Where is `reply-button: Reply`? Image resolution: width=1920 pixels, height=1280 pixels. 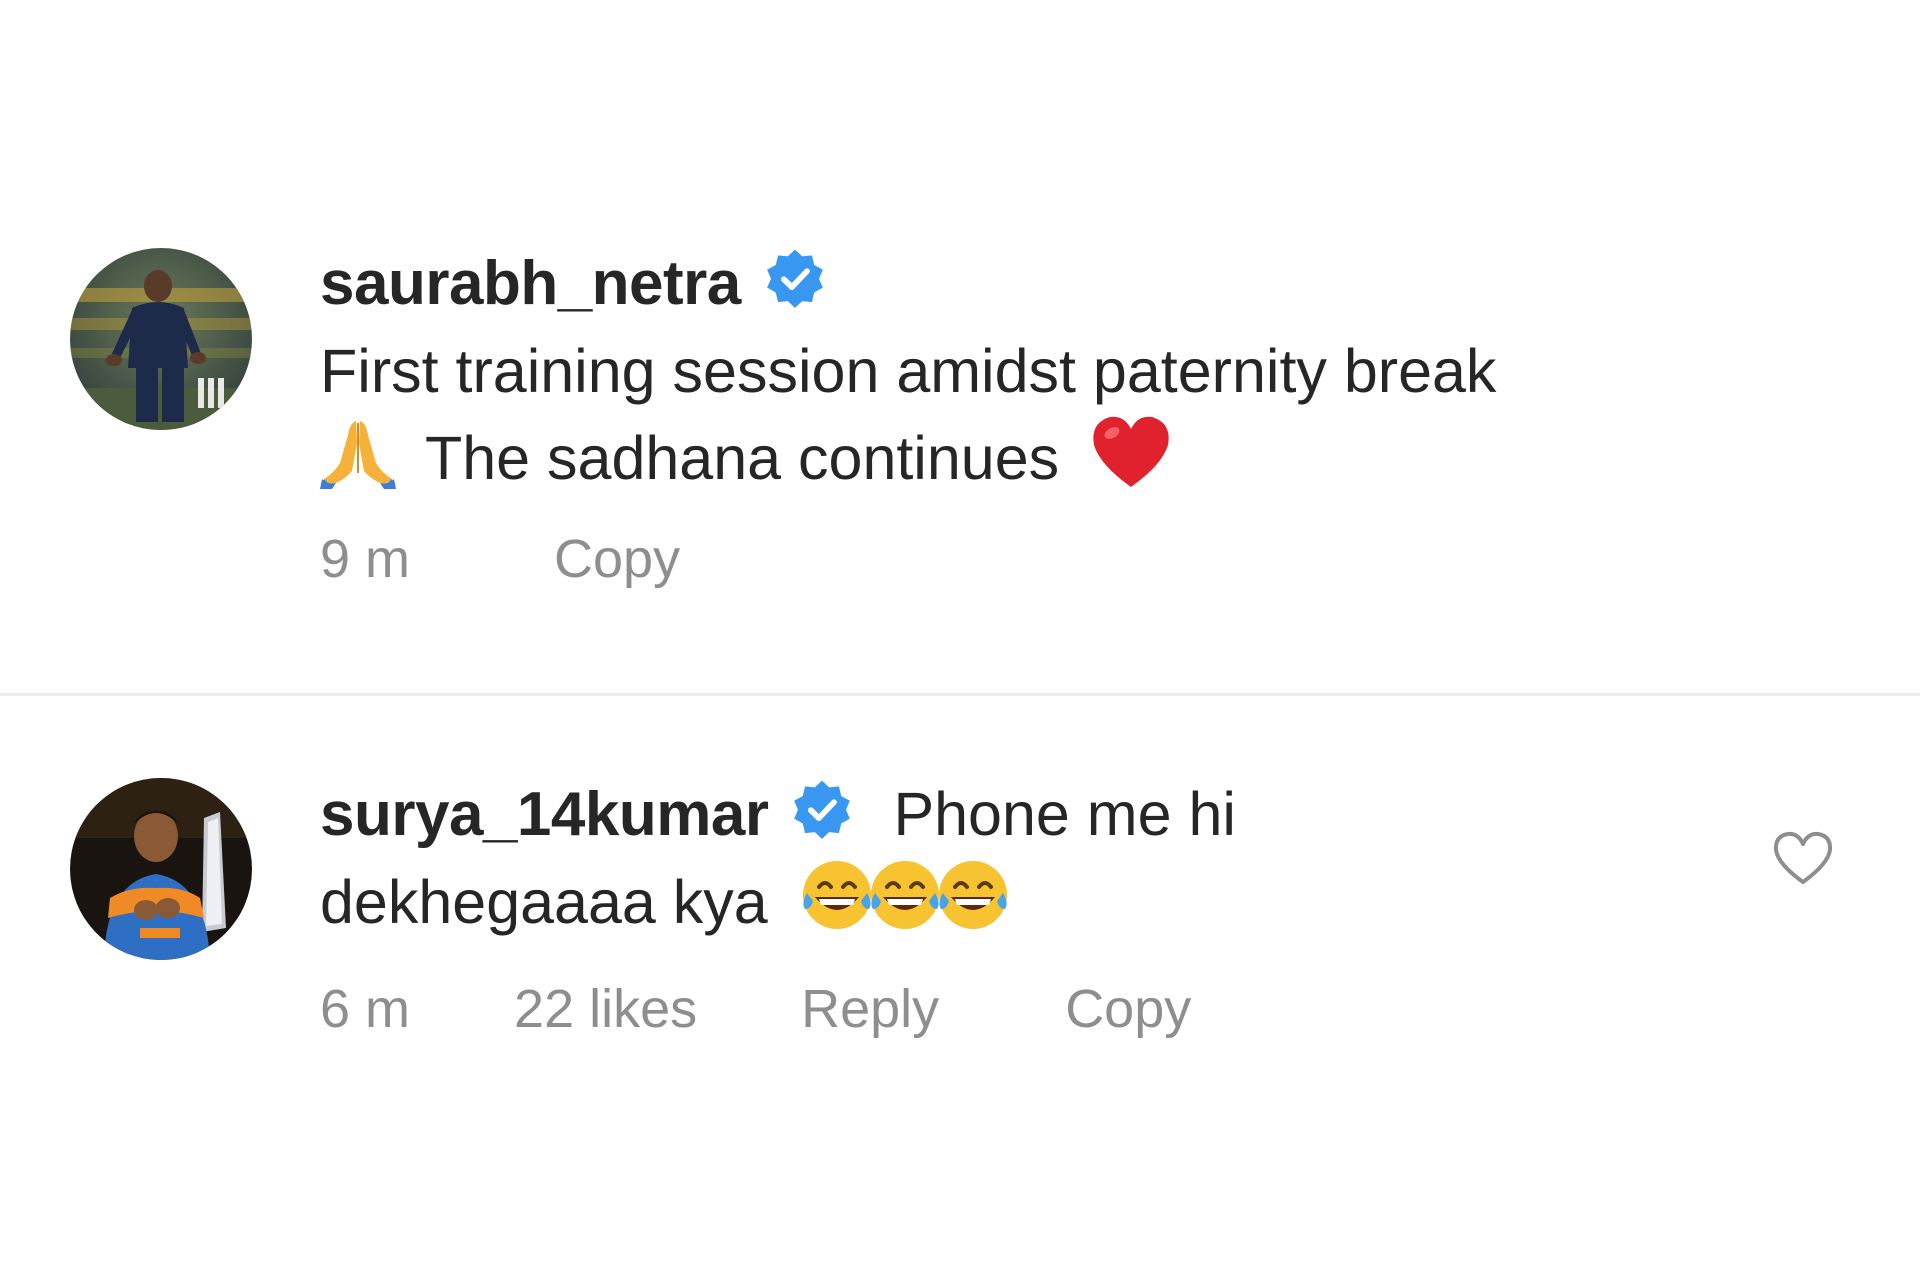 reply-button: Reply is located at coordinates (870, 1009).